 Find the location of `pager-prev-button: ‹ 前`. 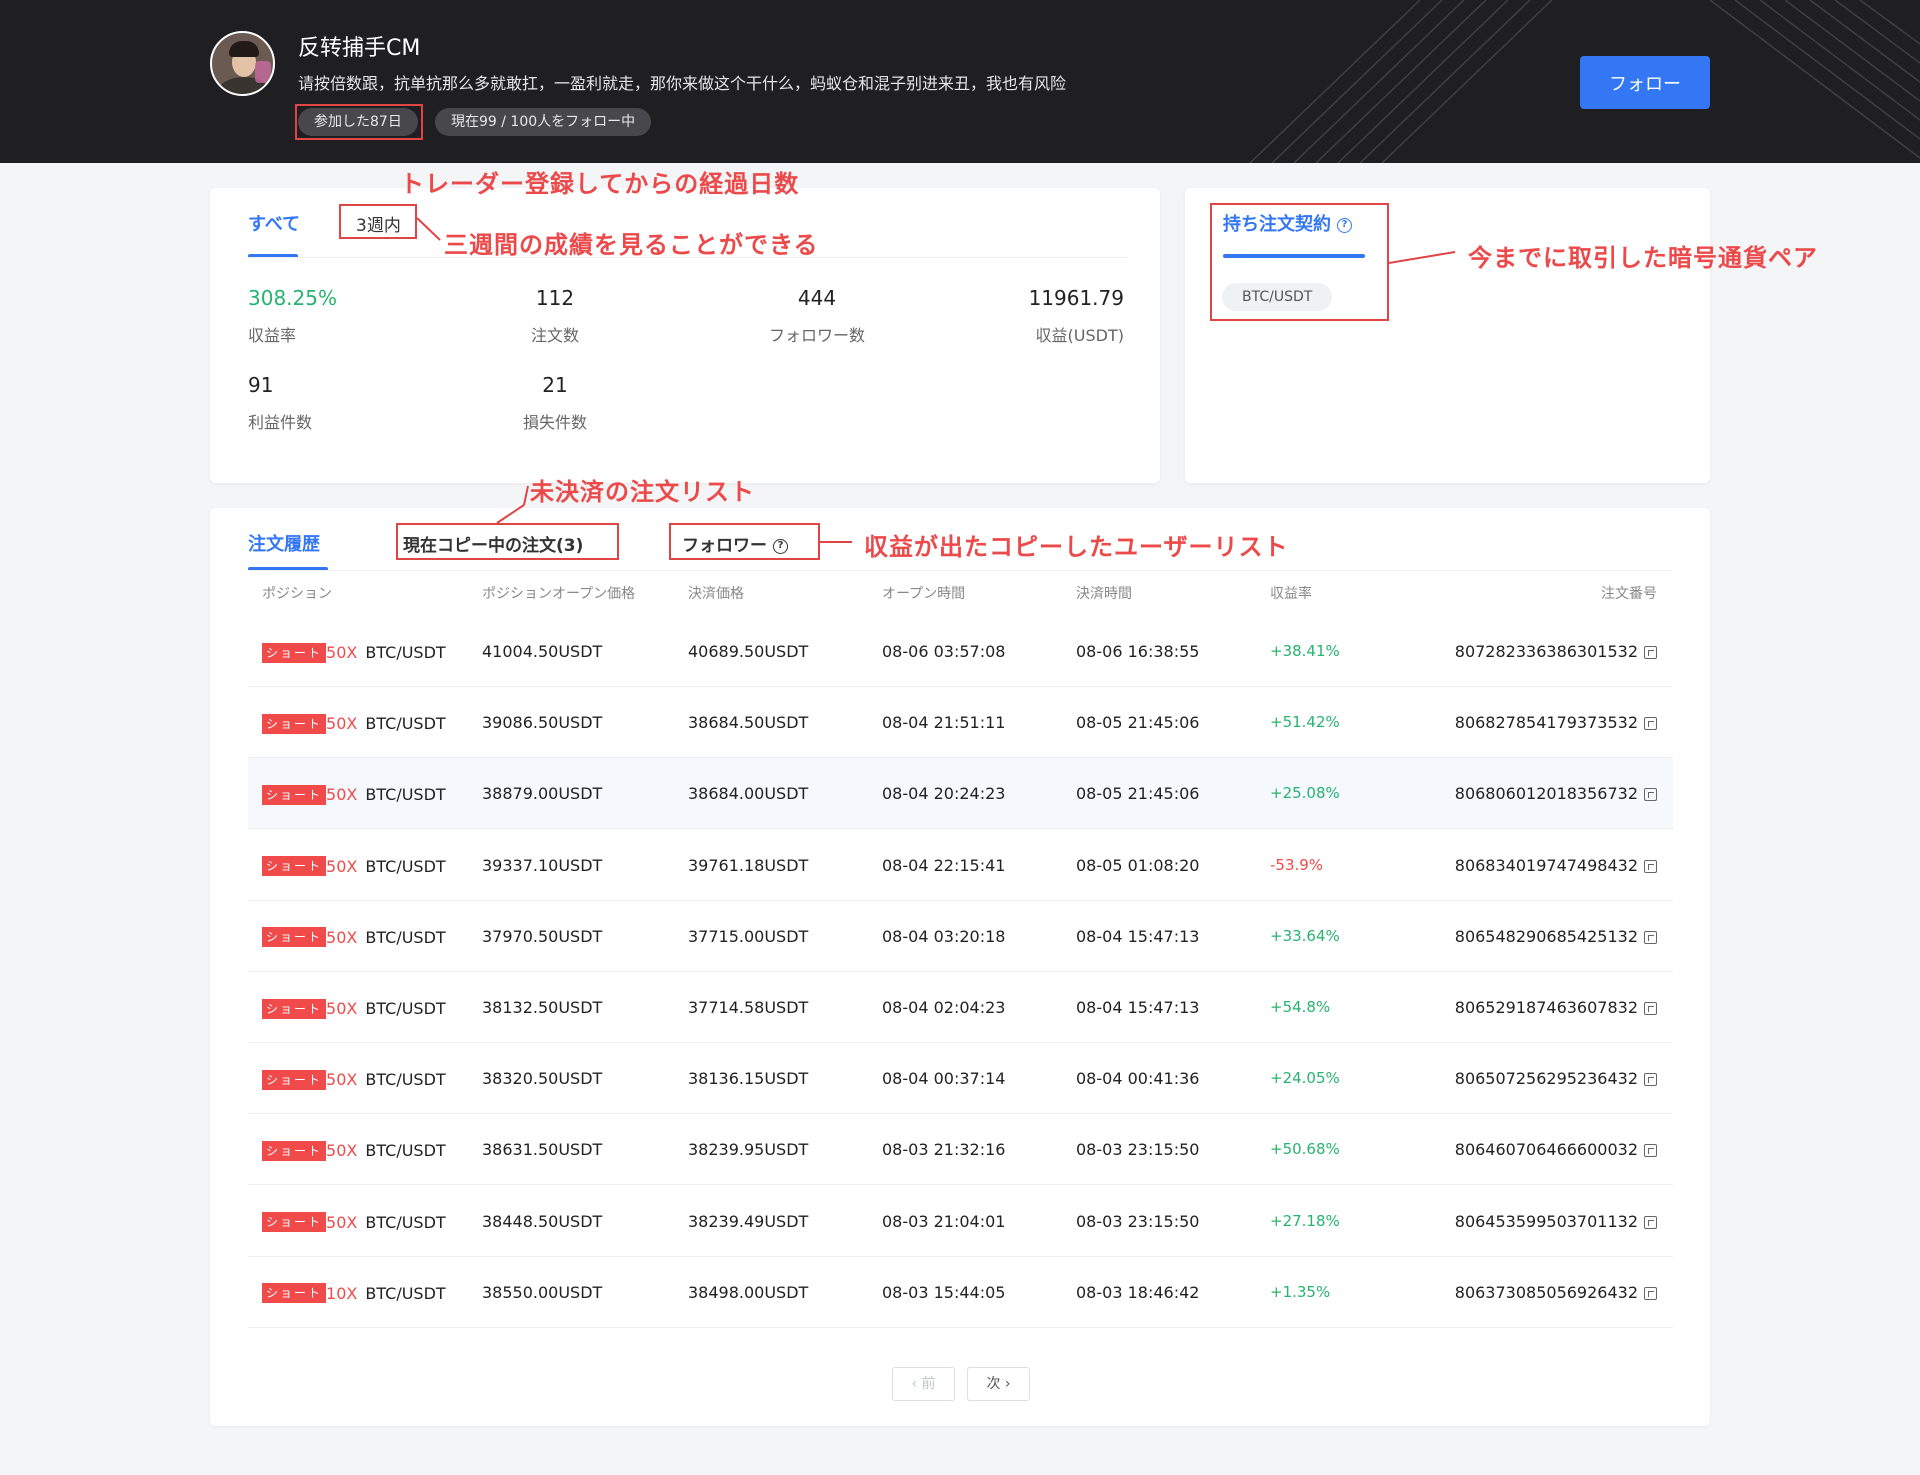

pager-prev-button: ‹ 前 is located at coordinates (923, 1384).